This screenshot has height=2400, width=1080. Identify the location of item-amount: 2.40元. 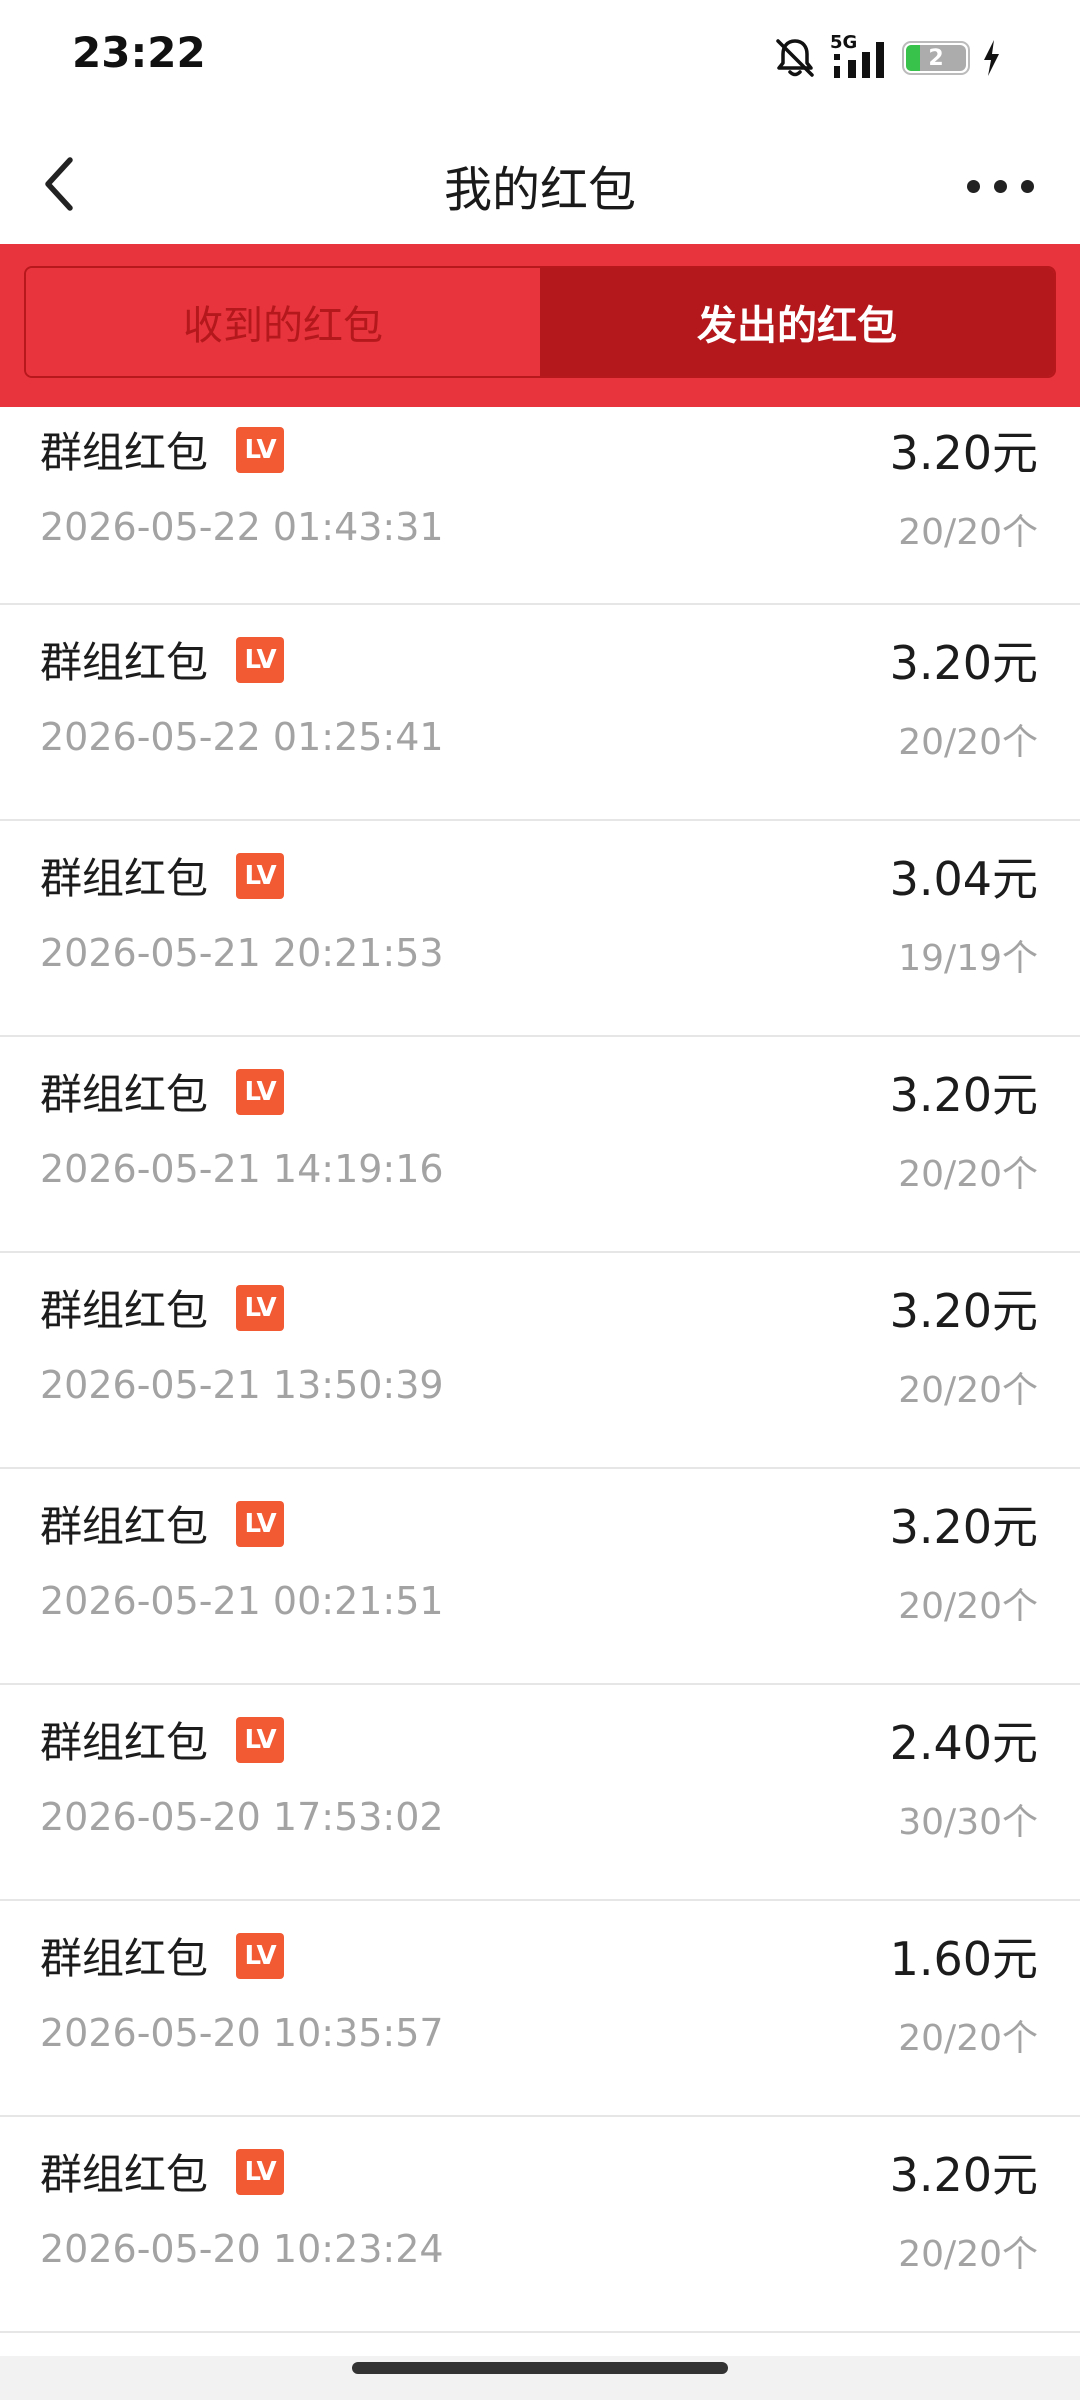
(963, 1743).